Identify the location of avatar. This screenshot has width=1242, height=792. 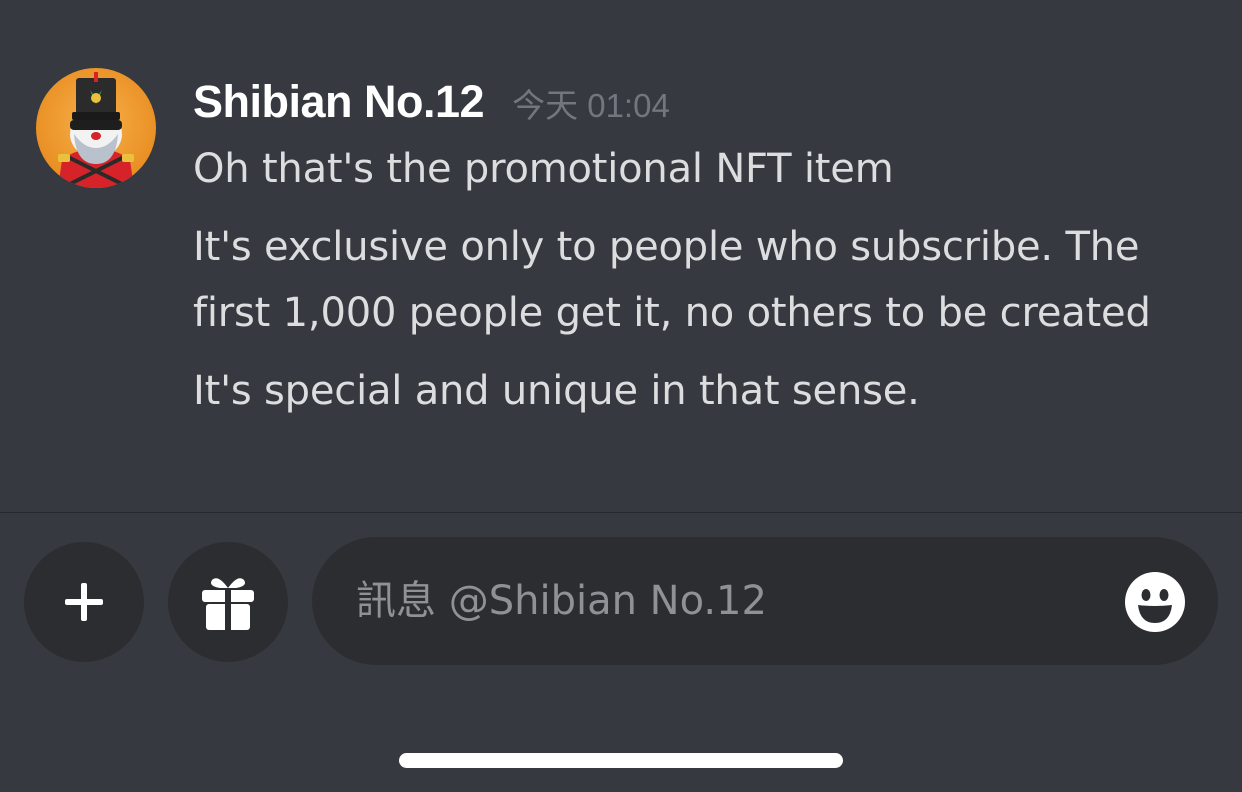
(96, 128).